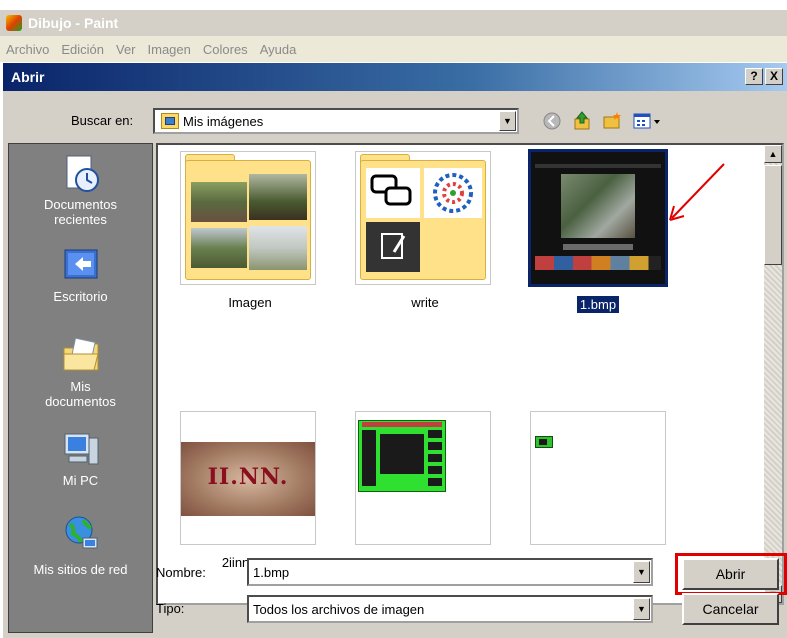  I want to click on paint-app-icon, so click(14, 23).